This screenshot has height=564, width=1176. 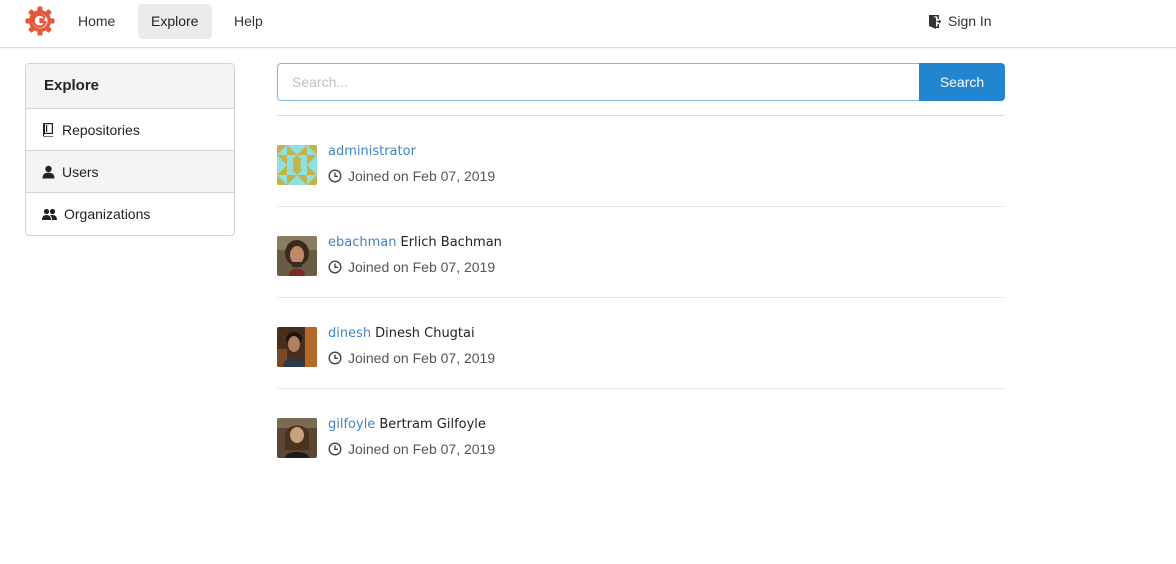 I want to click on sidebar-item-organizations: Organizations, so click(x=130, y=214).